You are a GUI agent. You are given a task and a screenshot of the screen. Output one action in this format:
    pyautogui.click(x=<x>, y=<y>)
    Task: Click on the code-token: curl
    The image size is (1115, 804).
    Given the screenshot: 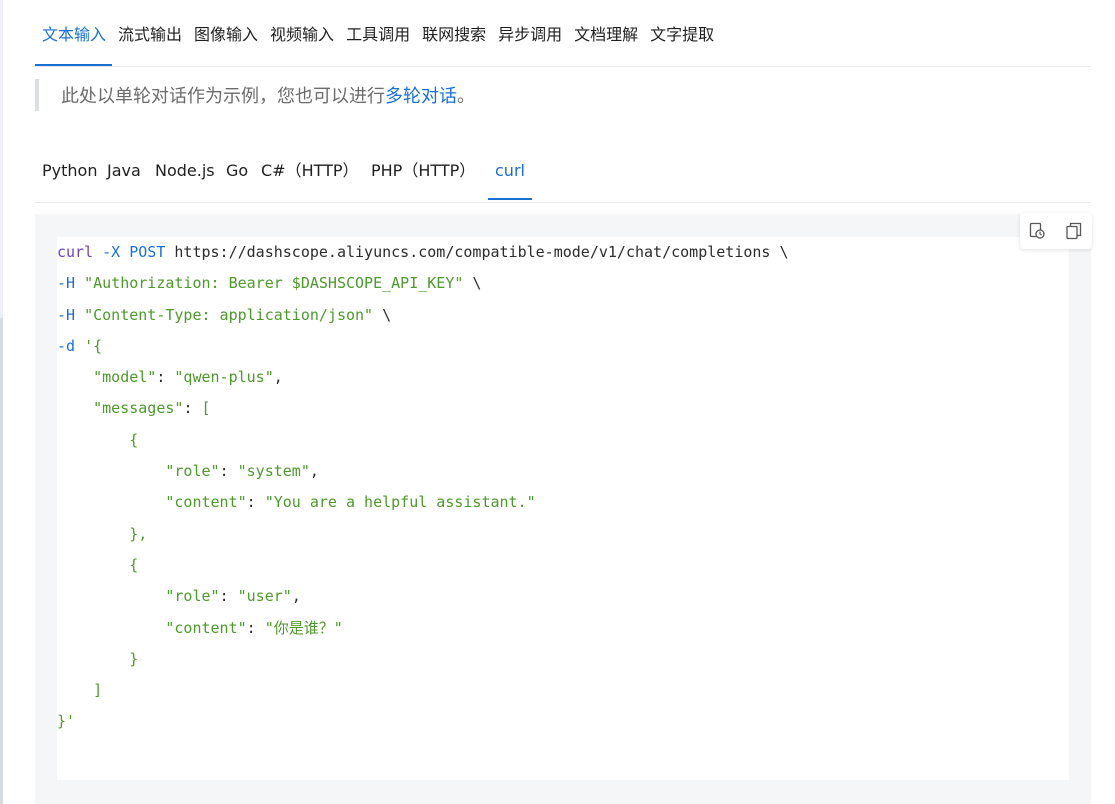 What is the action you would take?
    pyautogui.click(x=75, y=252)
    